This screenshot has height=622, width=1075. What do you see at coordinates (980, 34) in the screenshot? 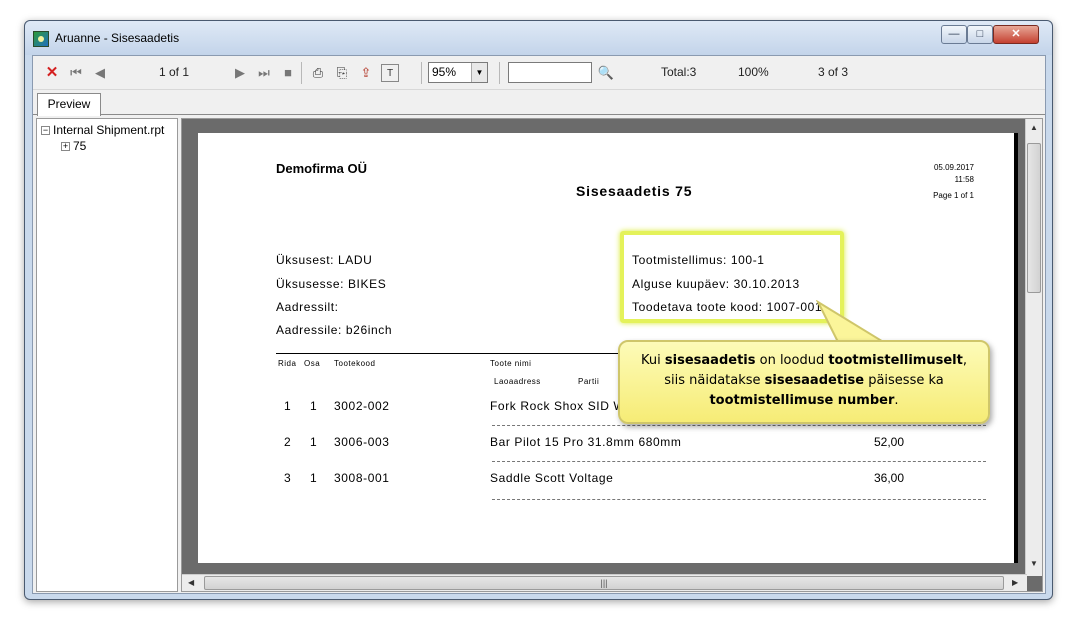
I see `maximize-button: □` at bounding box center [980, 34].